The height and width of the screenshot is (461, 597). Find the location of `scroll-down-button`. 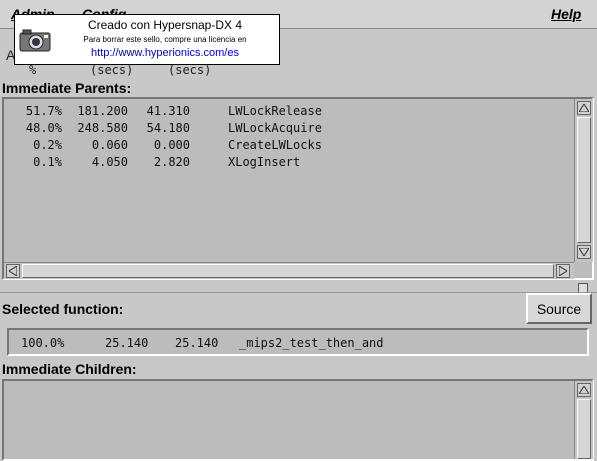

scroll-down-button is located at coordinates (584, 252).